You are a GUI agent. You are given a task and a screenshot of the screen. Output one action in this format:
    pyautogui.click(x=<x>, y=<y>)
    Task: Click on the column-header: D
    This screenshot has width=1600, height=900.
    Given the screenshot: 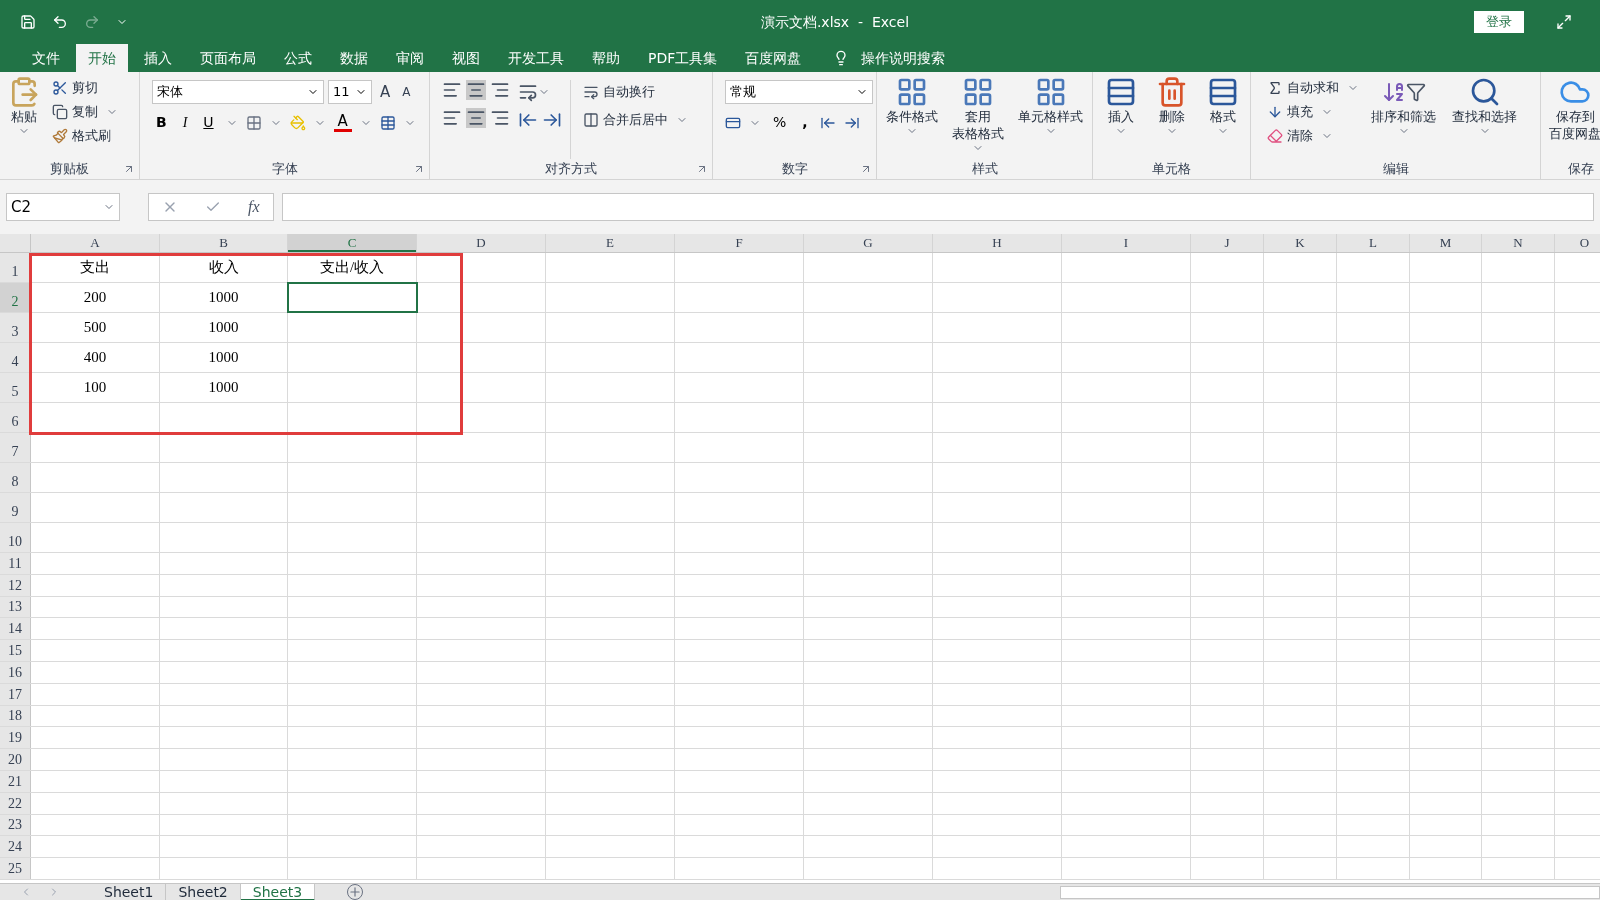 What is the action you would take?
    pyautogui.click(x=481, y=243)
    